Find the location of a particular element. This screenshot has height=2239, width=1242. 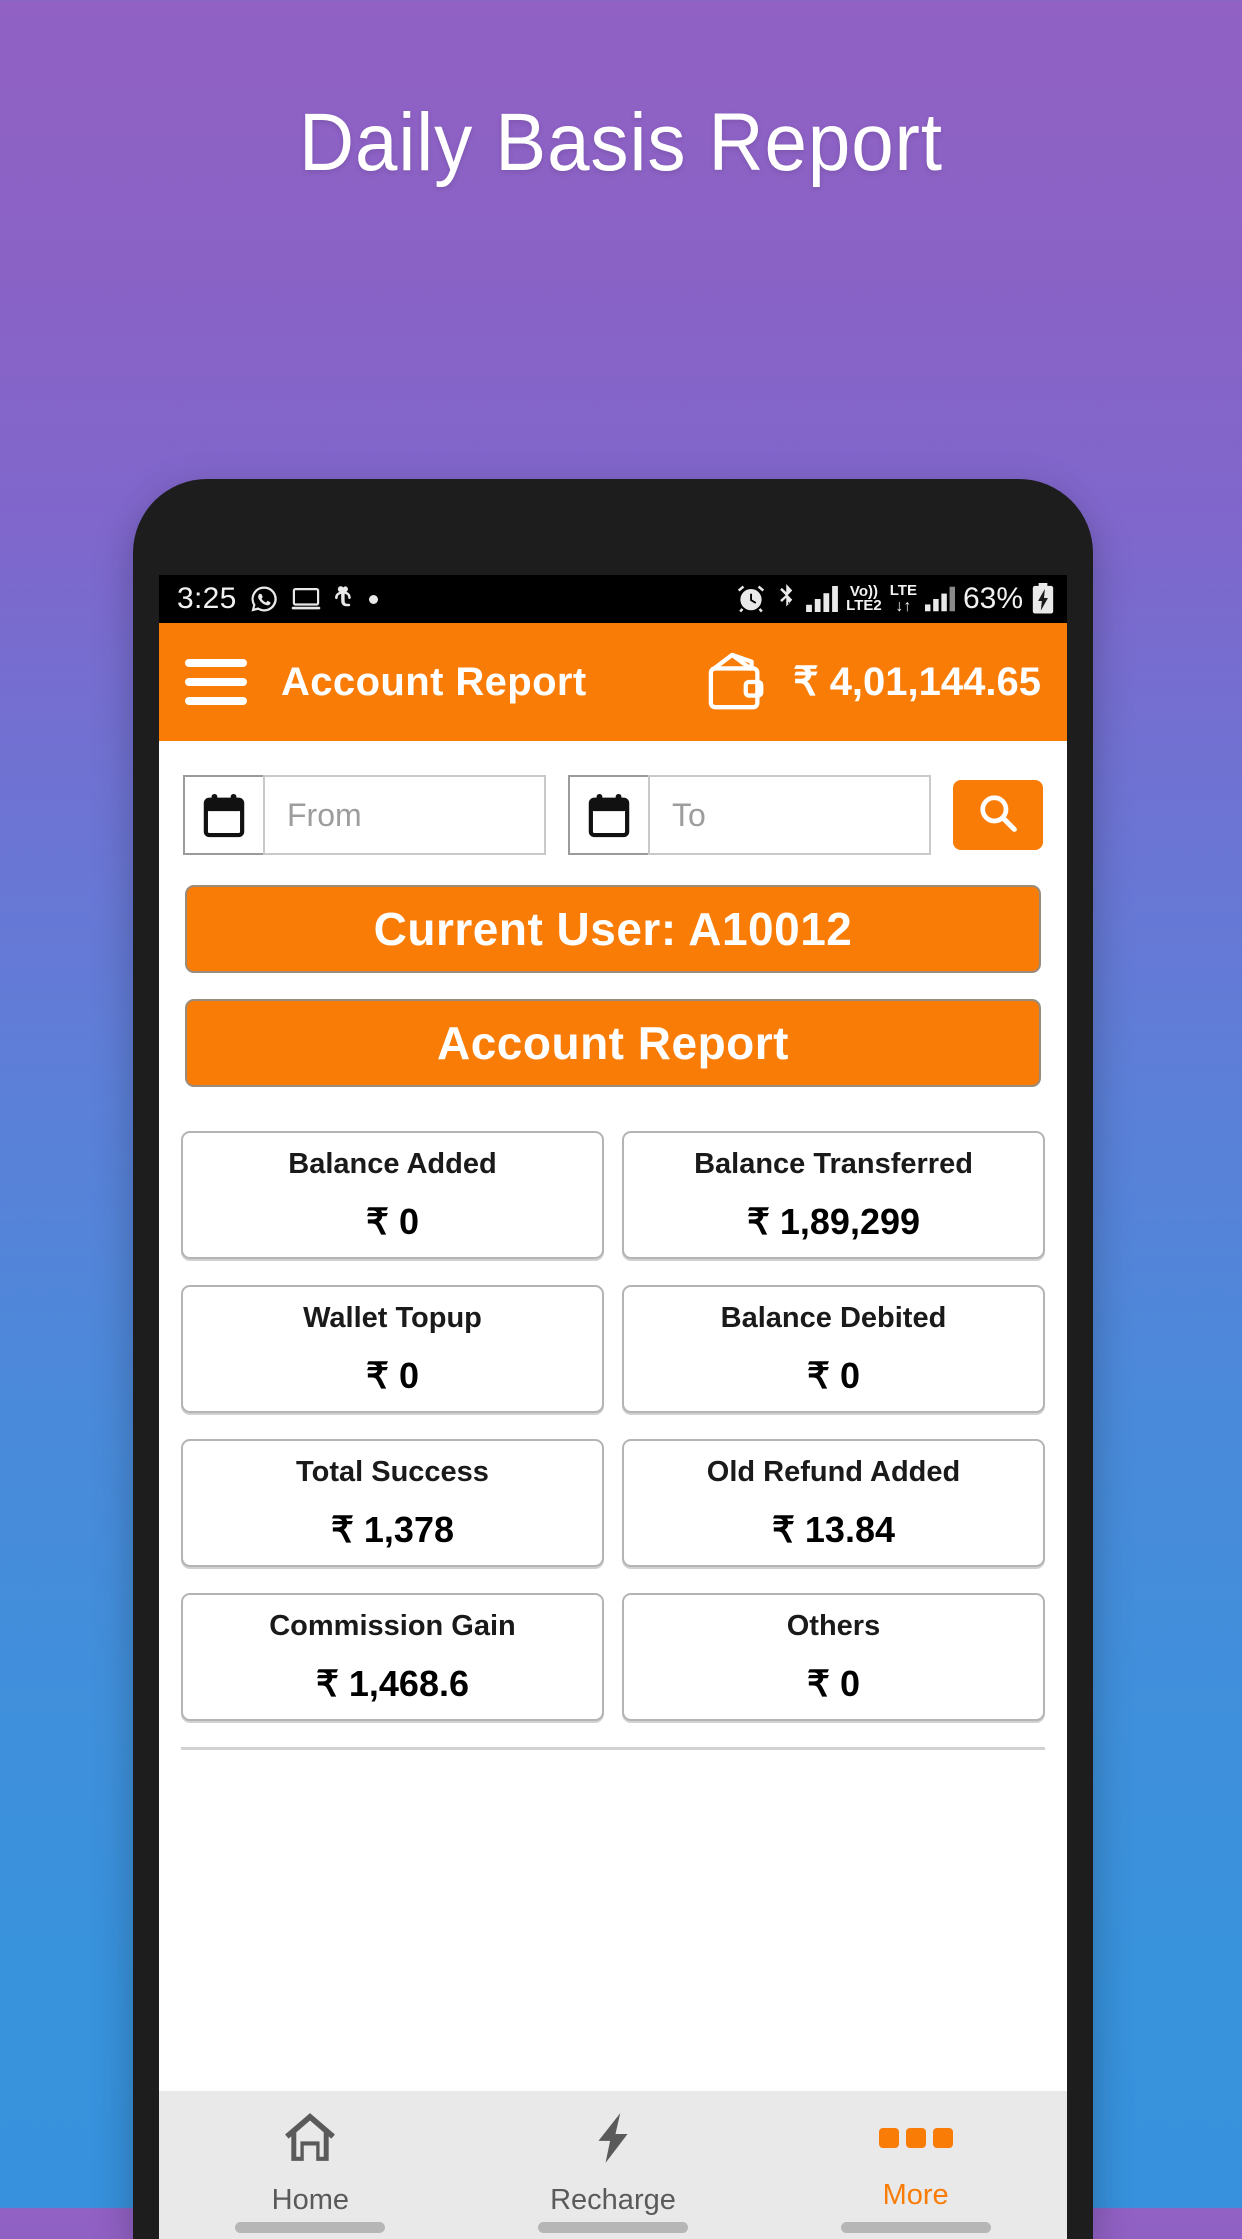

app-bar: Account Report ₹ 4,01,144.65 is located at coordinates (613, 682).